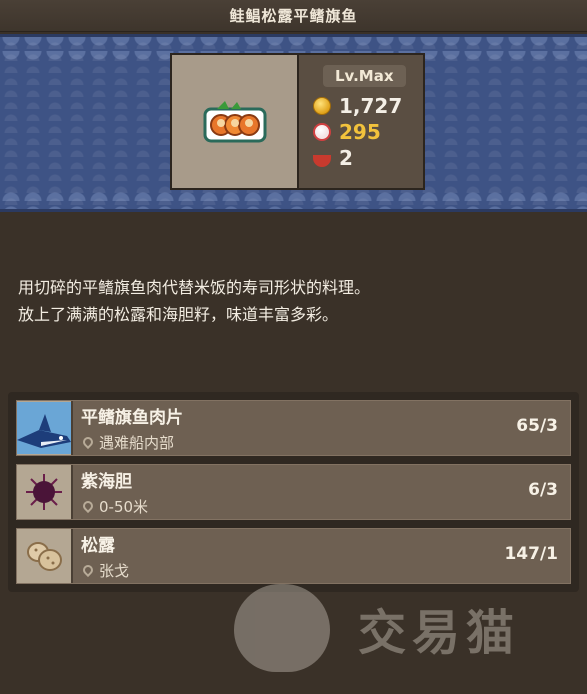 Image resolution: width=587 pixels, height=694 pixels. What do you see at coordinates (363, 158) in the screenshot?
I see `stat-servings: 2` at bounding box center [363, 158].